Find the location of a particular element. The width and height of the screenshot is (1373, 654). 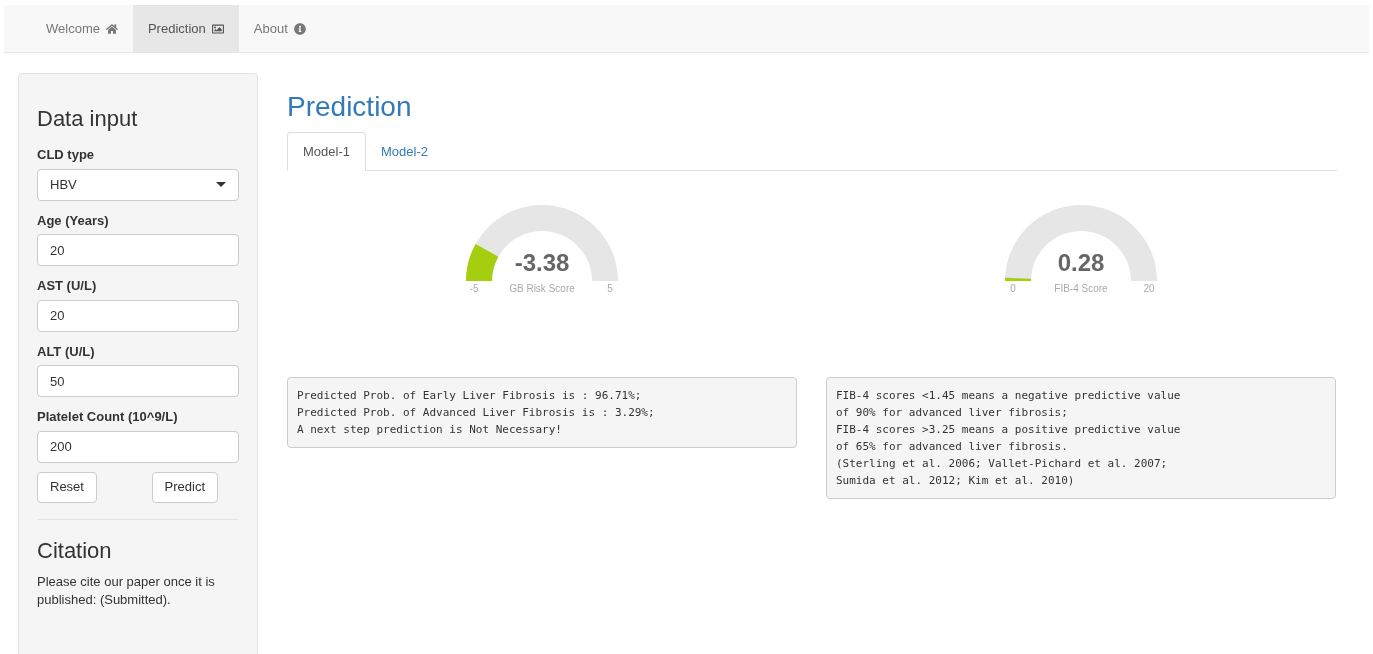

gauge-value: -3.38 is located at coordinates (542, 263).